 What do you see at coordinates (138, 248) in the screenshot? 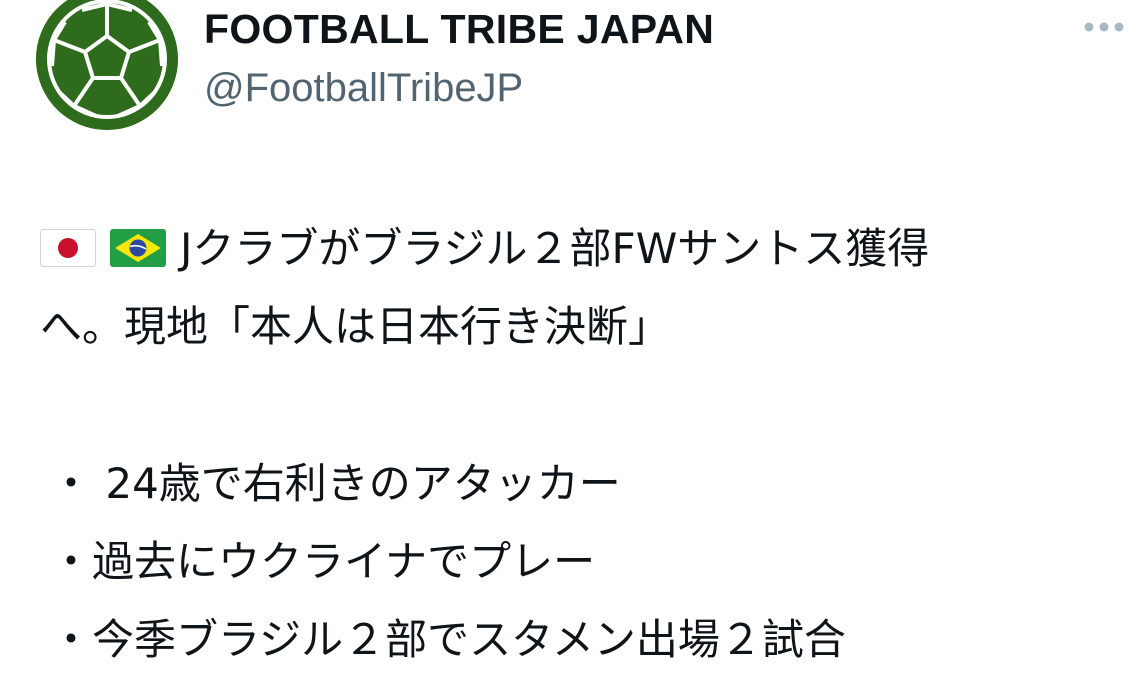
I see `brazil-flag-icon` at bounding box center [138, 248].